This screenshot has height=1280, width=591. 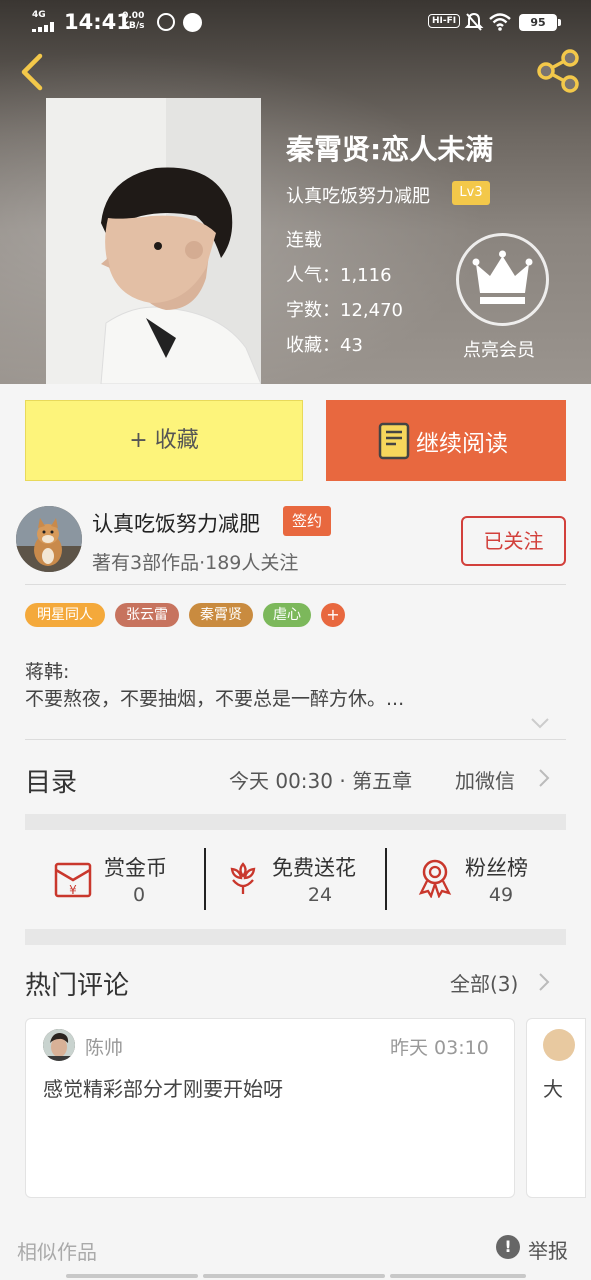 I want to click on all-comments-link: 全部(3), so click(x=484, y=982).